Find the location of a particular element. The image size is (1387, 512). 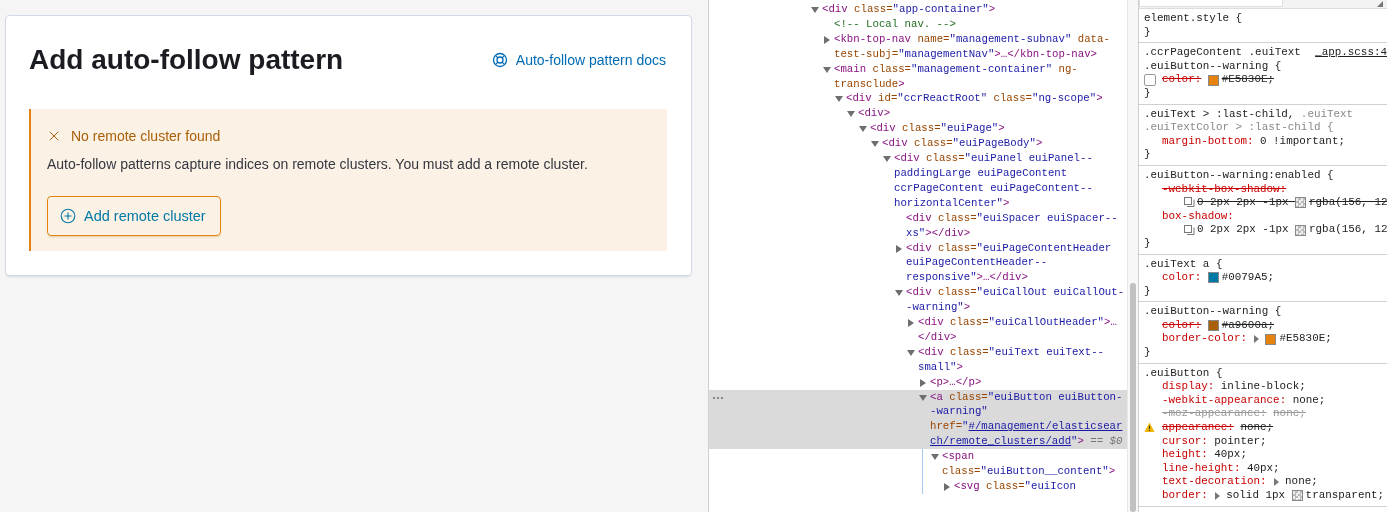

dom-node: <div class="euiPage"> is located at coordinates (998, 129).